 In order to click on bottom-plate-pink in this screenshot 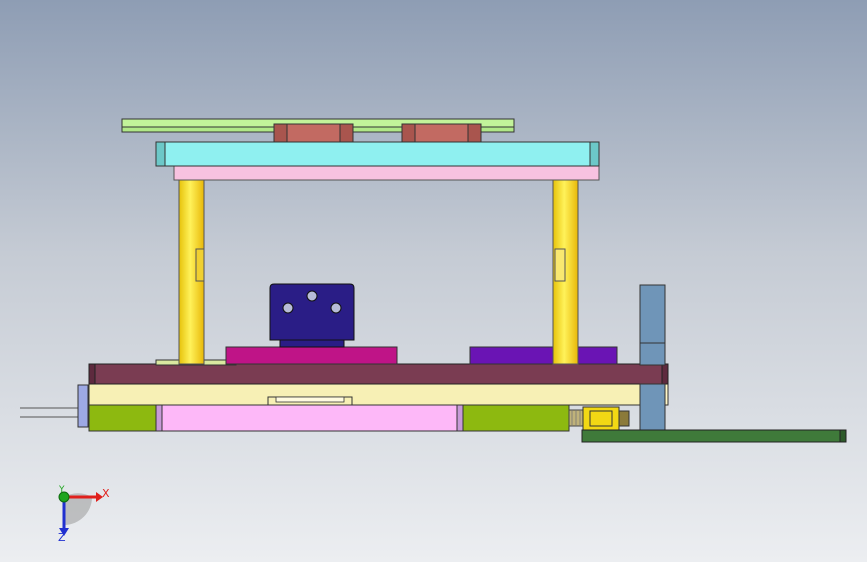, I will do `click(309, 418)`.